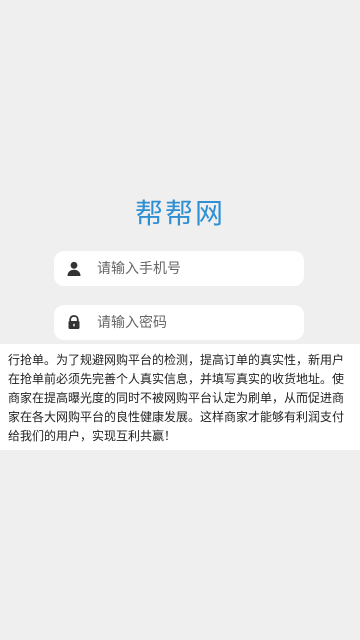  What do you see at coordinates (74, 323) in the screenshot?
I see `lock-icon` at bounding box center [74, 323].